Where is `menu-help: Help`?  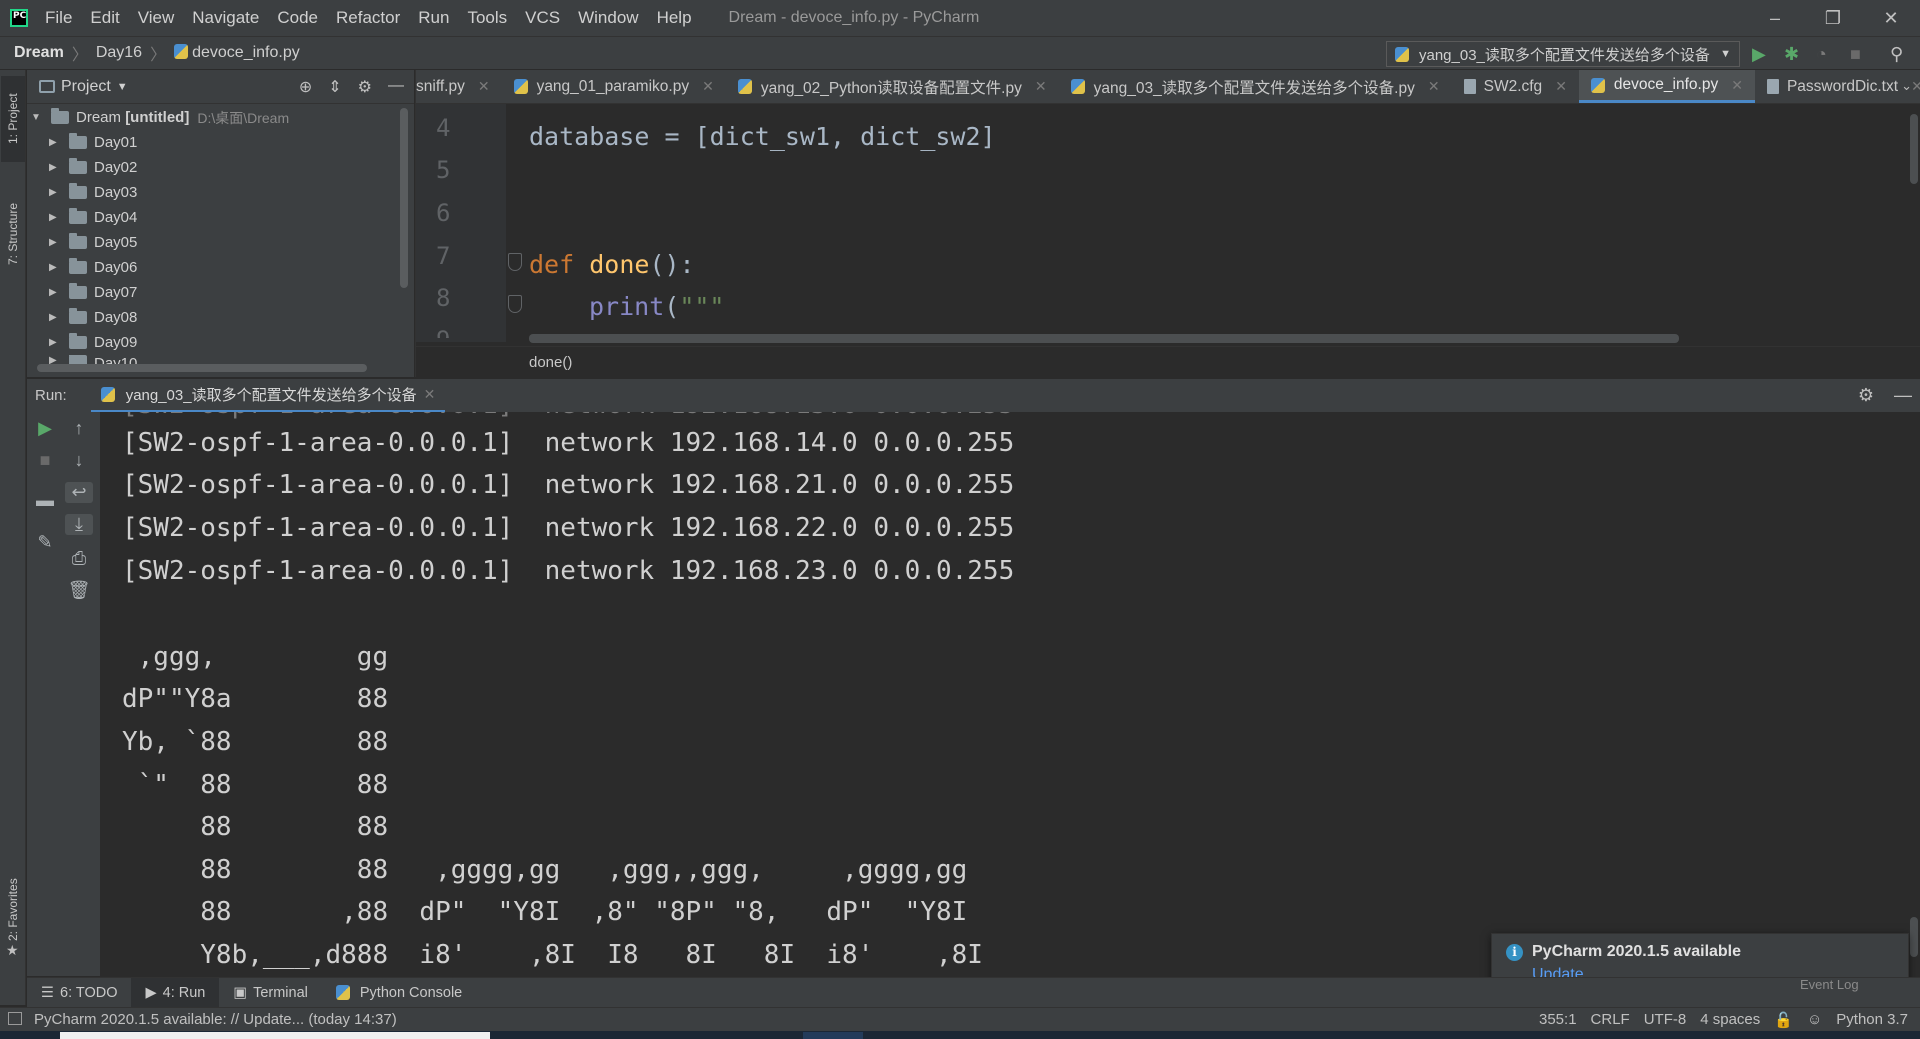
menu-help: Help is located at coordinates (674, 18).